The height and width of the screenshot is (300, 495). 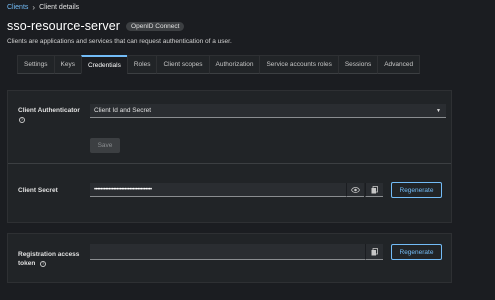 What do you see at coordinates (103, 64) in the screenshot?
I see `tab-credentials: Credentials` at bounding box center [103, 64].